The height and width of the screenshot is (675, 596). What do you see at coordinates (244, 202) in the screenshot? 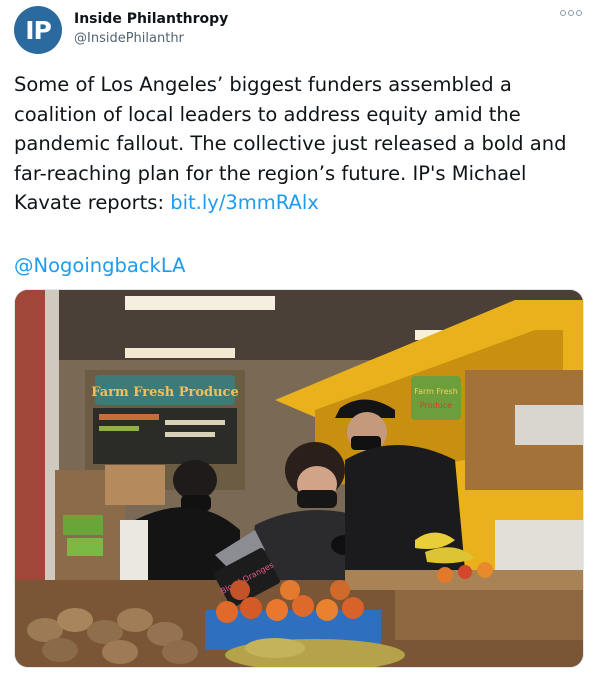
I see `tweet-link: bit.ly/3mmRAlx` at bounding box center [244, 202].